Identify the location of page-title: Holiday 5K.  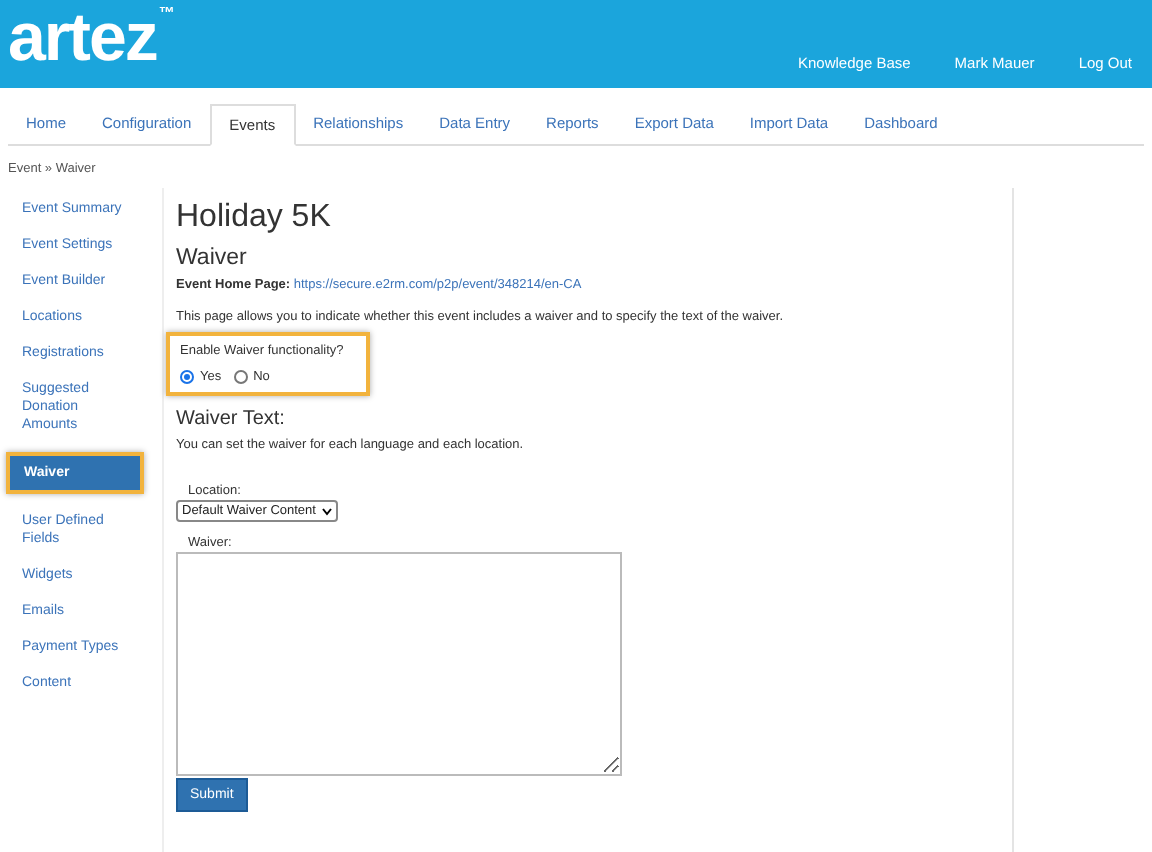
(253, 218).